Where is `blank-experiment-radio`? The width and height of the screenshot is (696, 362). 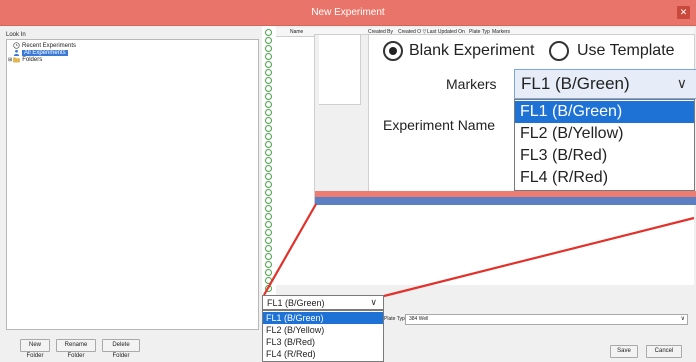
blank-experiment-radio is located at coordinates (393, 51).